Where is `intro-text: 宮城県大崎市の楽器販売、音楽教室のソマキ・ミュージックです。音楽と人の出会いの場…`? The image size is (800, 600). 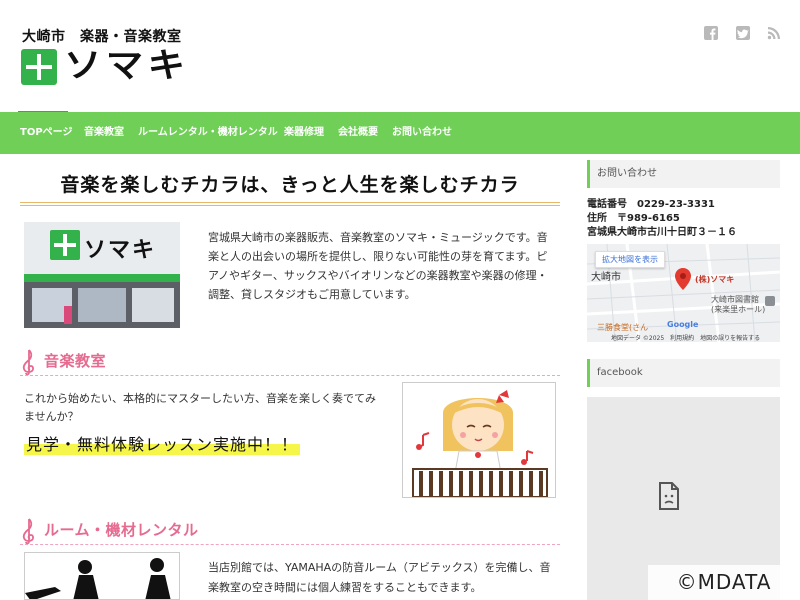
intro-text: 宮城県大崎市の楽器販売、音楽教室のソマキ・ミュージックです。音楽と人の出会いの場… is located at coordinates (378, 266).